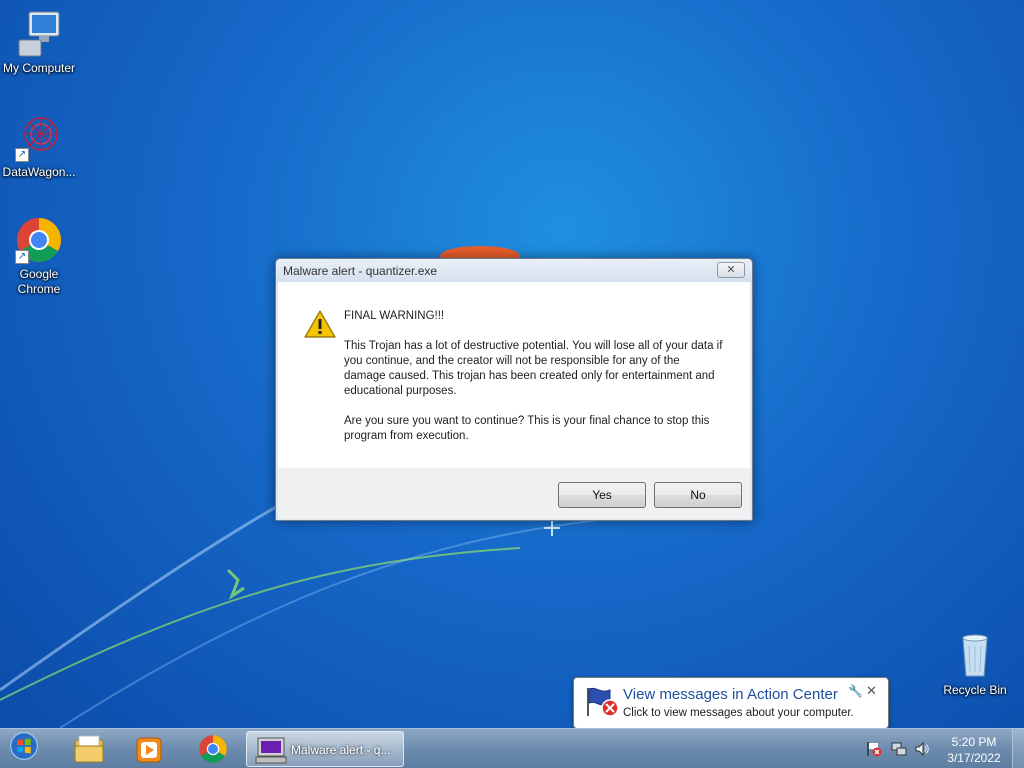 Image resolution: width=1024 pixels, height=768 pixels. What do you see at coordinates (922, 749) in the screenshot?
I see `volume-tray-icon` at bounding box center [922, 749].